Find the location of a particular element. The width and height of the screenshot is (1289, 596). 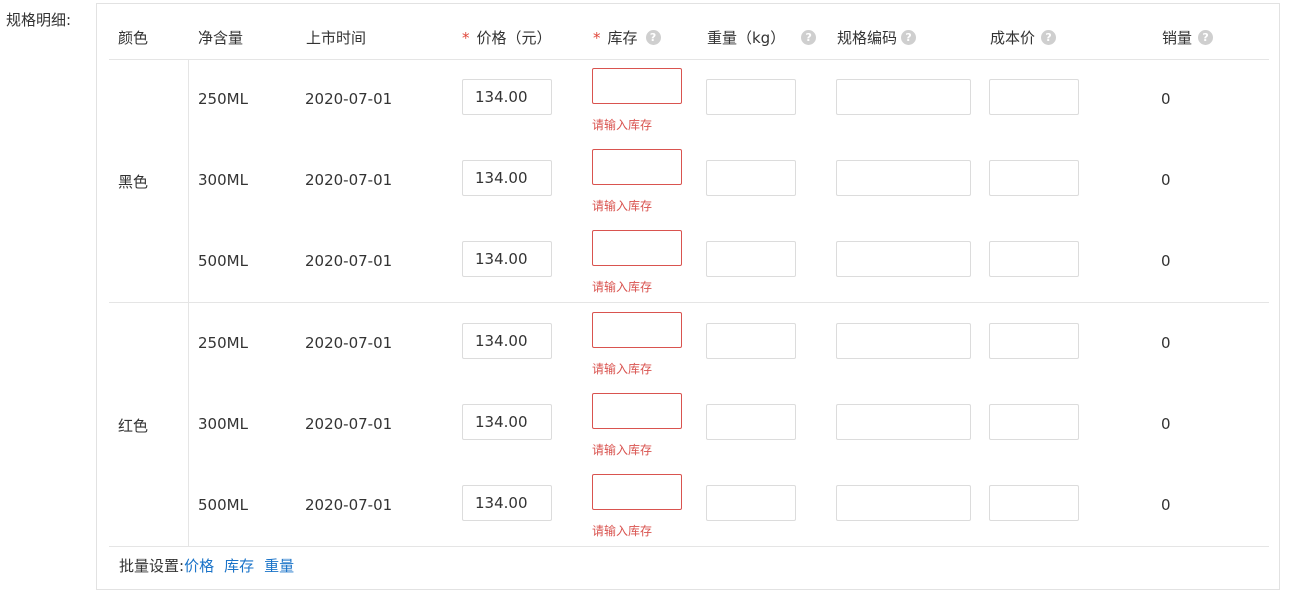

batch-weight-link: 重量 is located at coordinates (279, 565).